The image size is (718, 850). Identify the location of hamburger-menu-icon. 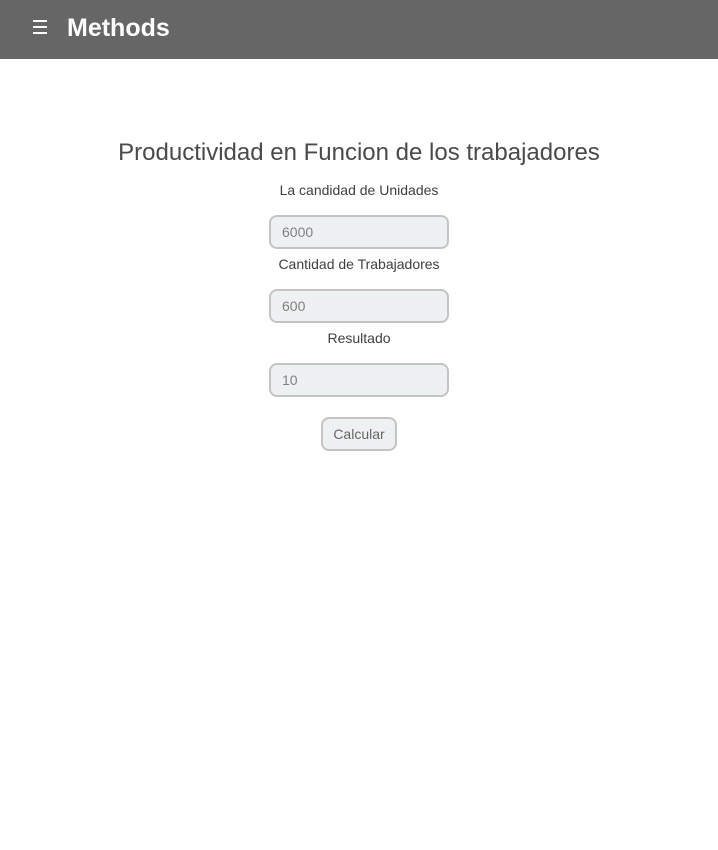
(40, 28).